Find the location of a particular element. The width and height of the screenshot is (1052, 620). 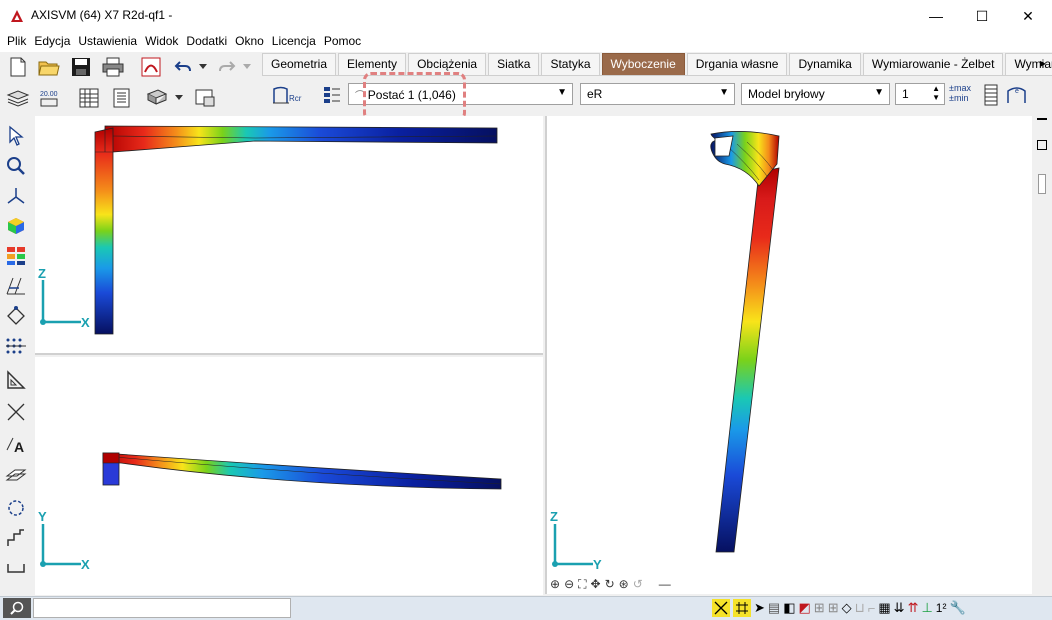

save-icon is located at coordinates (81, 67).